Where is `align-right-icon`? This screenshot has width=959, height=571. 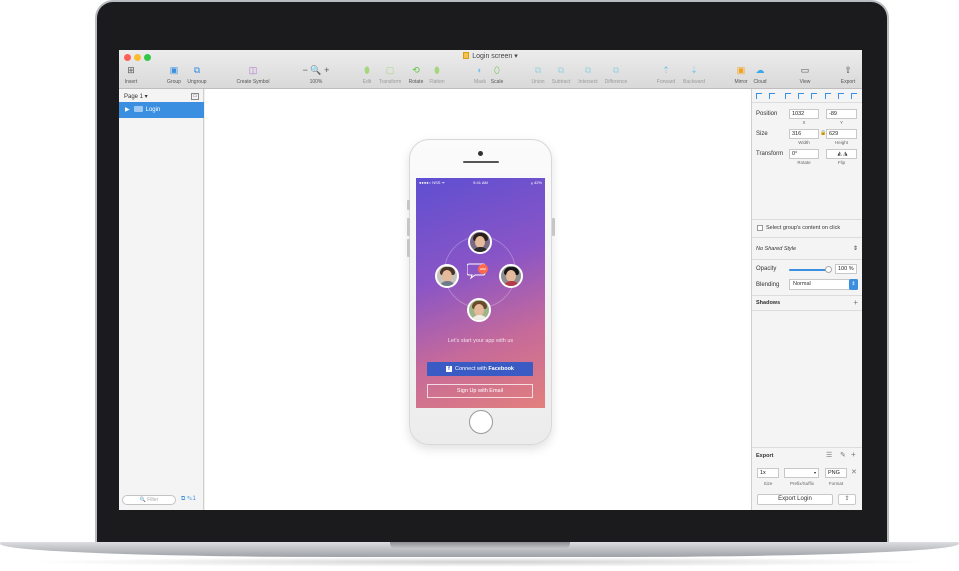 align-right-icon is located at coordinates (814, 96).